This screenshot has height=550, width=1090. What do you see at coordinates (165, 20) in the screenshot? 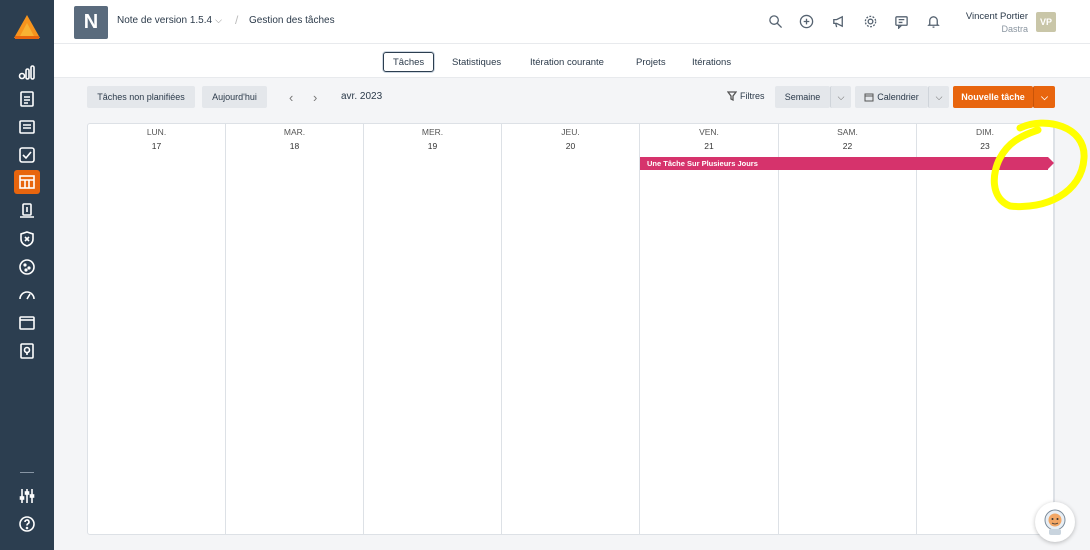
I see `version-label: Note de version 1.5.4` at bounding box center [165, 20].